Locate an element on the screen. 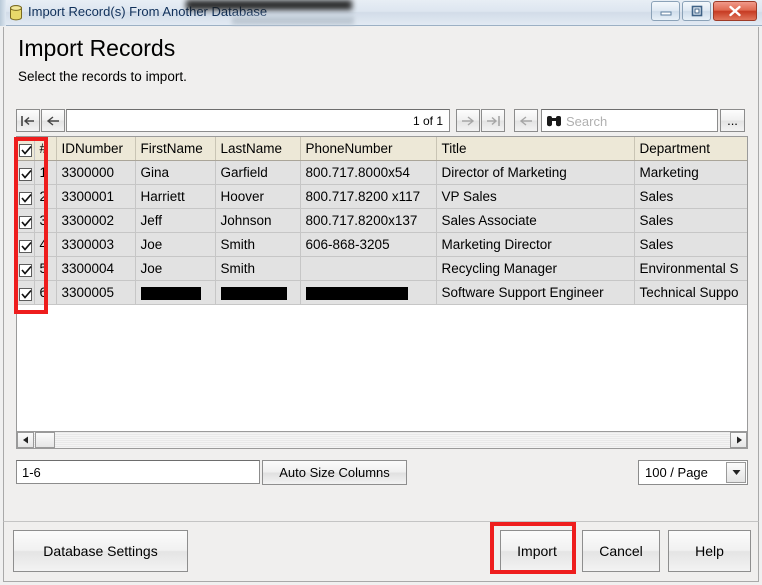  binoculars-icon is located at coordinates (554, 121).